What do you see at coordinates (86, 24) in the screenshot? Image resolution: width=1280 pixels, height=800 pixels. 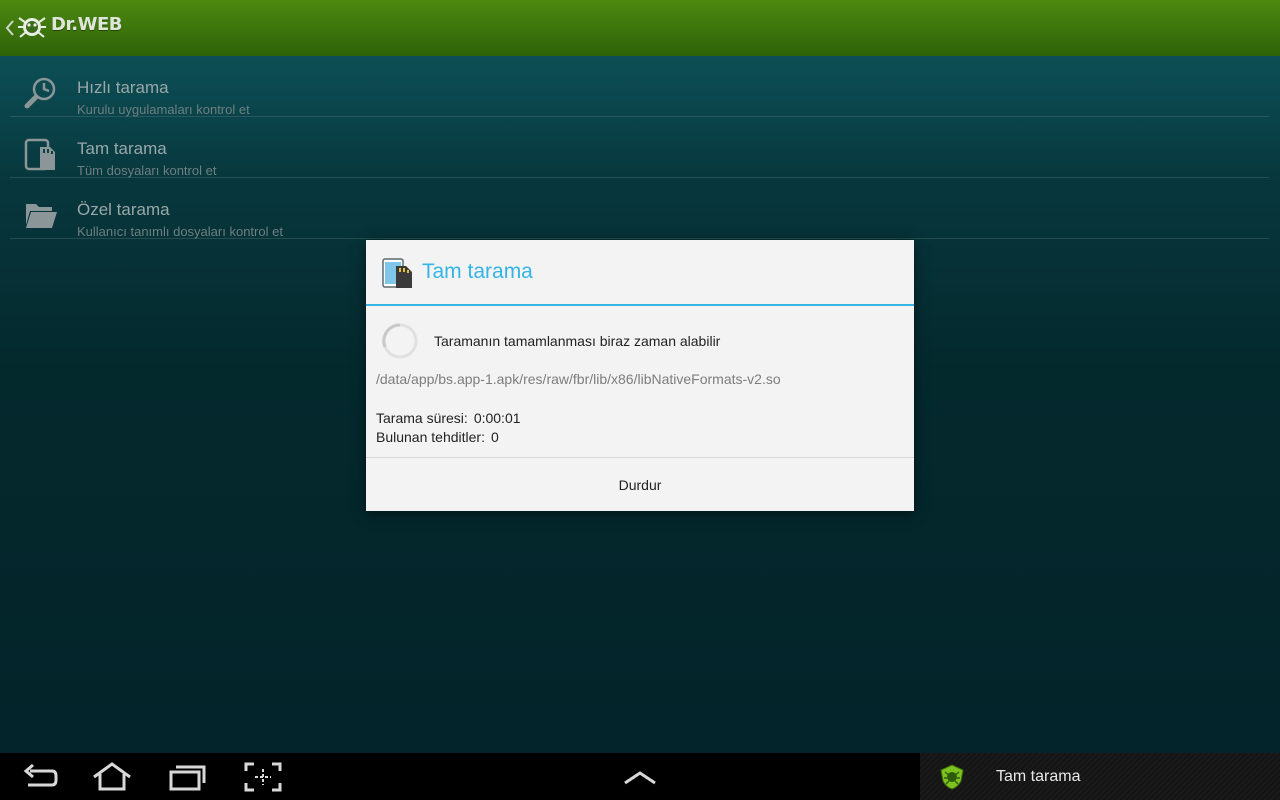 I see `app-logo-text: Dr.WEB` at bounding box center [86, 24].